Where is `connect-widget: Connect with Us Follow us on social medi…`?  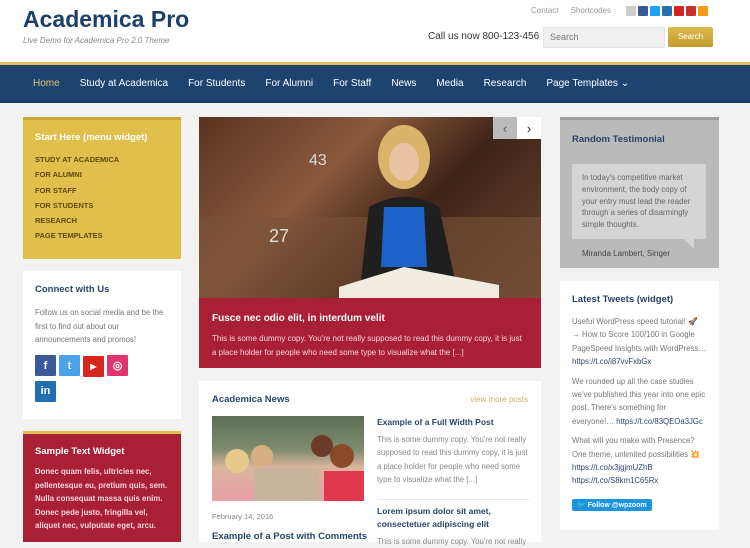 connect-widget: Connect with Us Follow us on social medi… is located at coordinates (102, 345).